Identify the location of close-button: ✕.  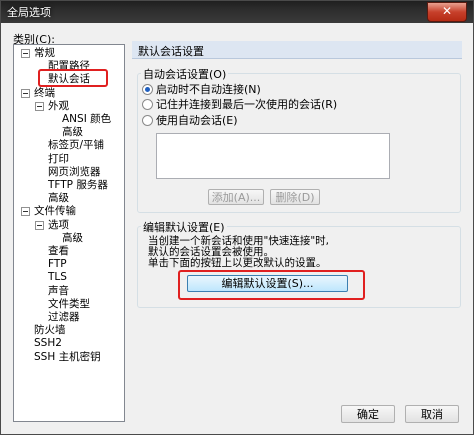
(447, 12).